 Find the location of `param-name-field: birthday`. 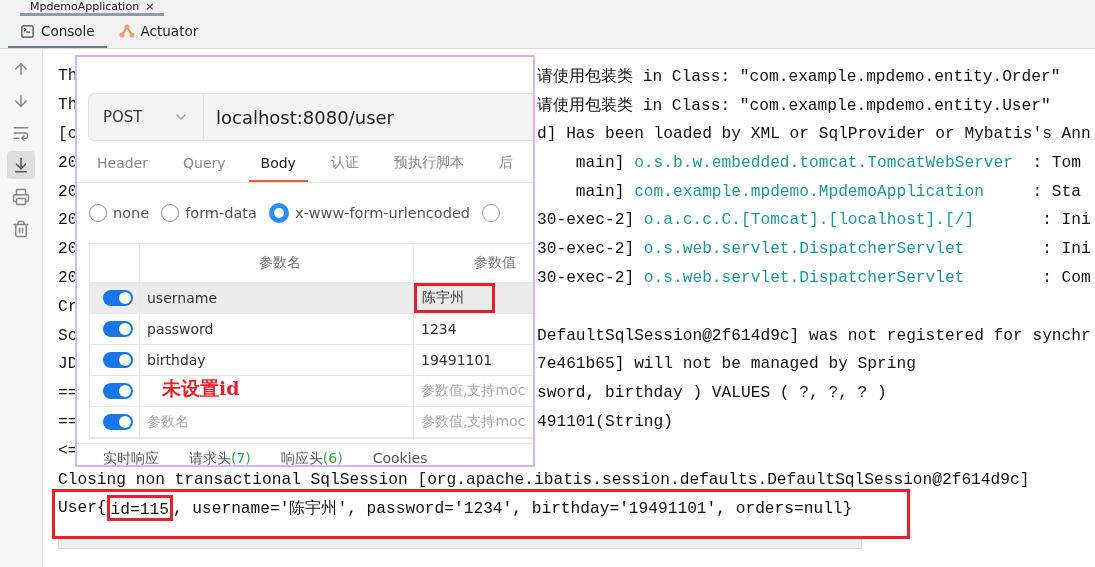

param-name-field: birthday is located at coordinates (277, 360).